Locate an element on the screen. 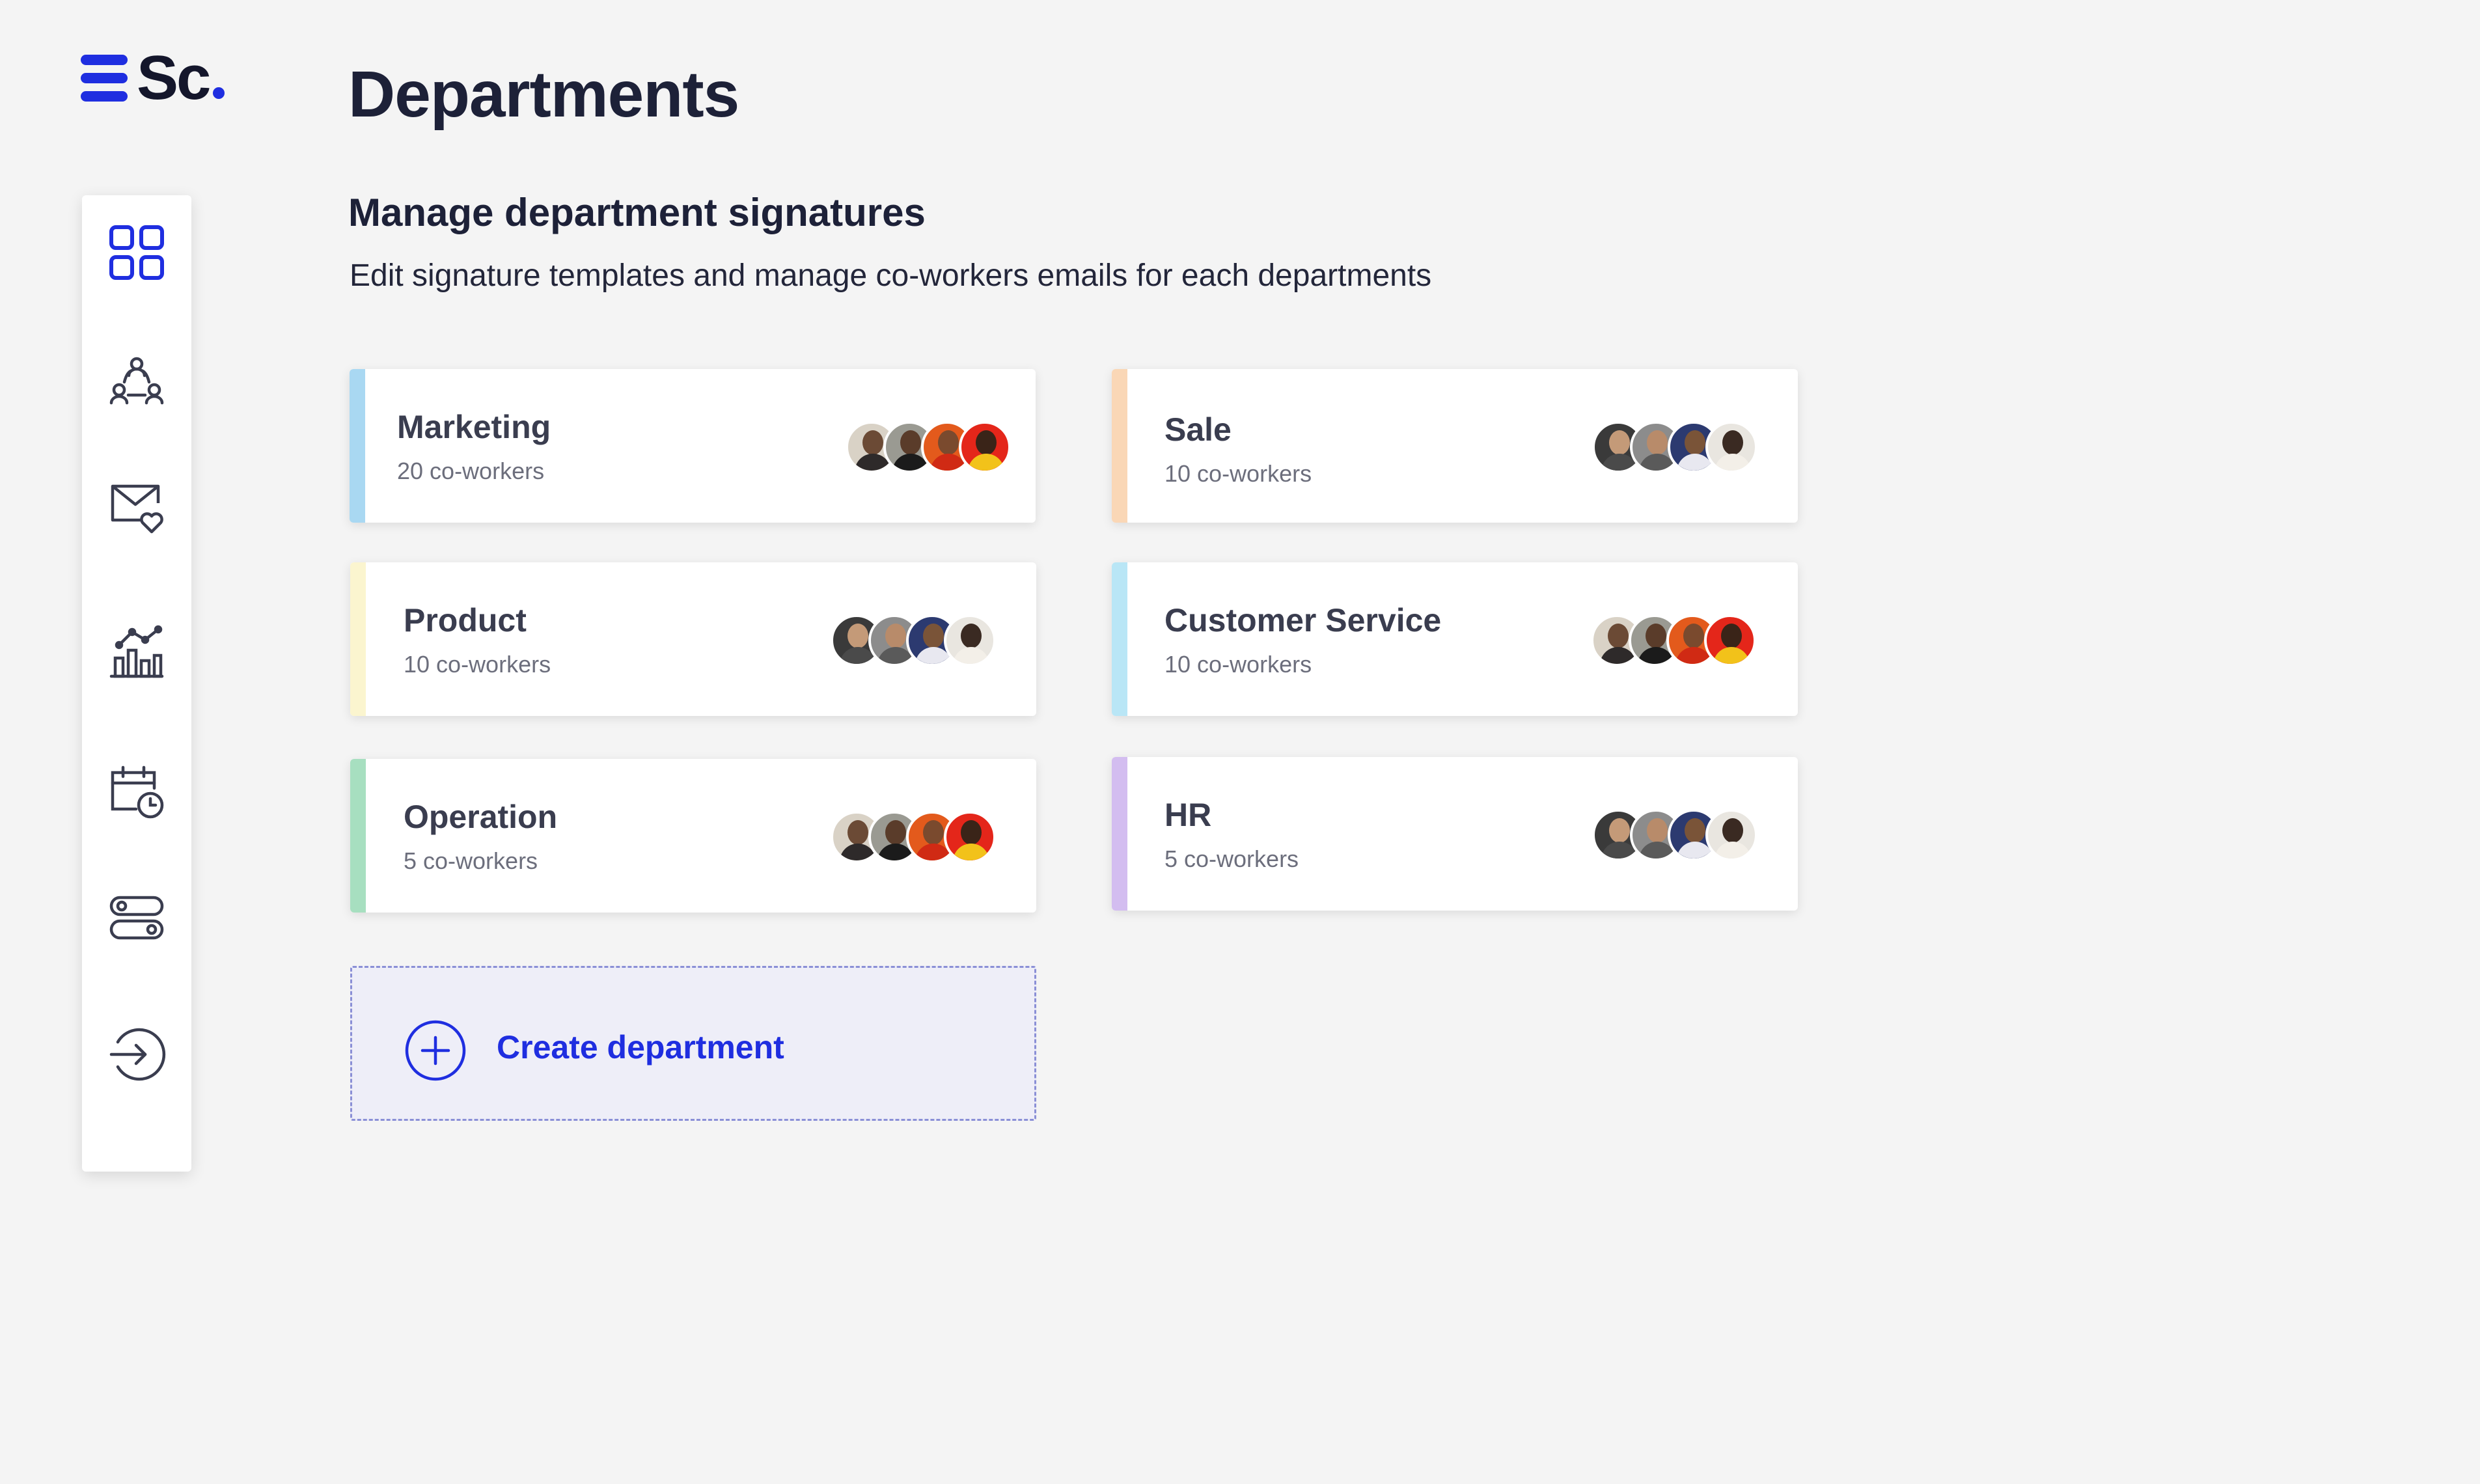 The image size is (2480, 1484). department-name: Marketing is located at coordinates (474, 427).